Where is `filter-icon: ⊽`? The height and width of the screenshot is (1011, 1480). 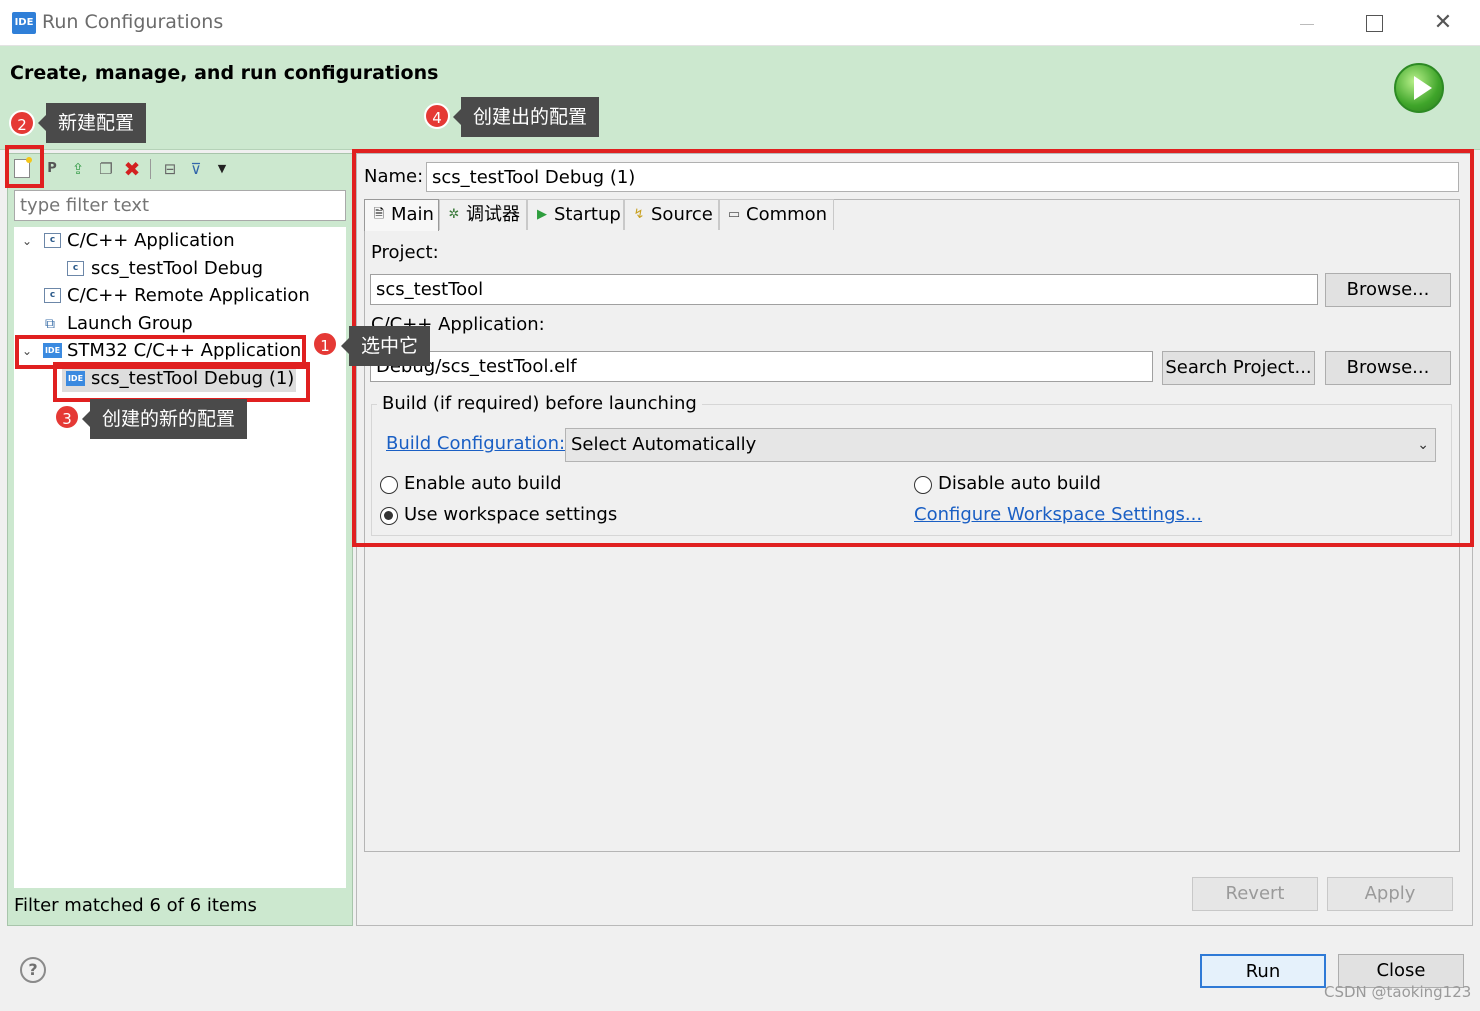 filter-icon: ⊽ is located at coordinates (196, 169).